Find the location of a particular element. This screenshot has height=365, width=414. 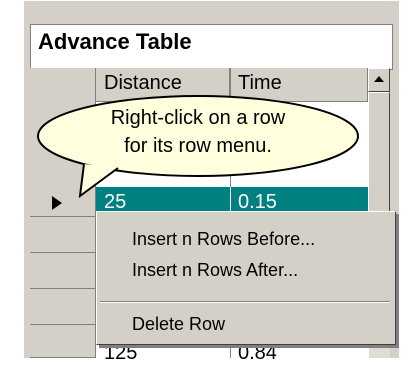

panel-title: Advance Table is located at coordinates (115, 41).